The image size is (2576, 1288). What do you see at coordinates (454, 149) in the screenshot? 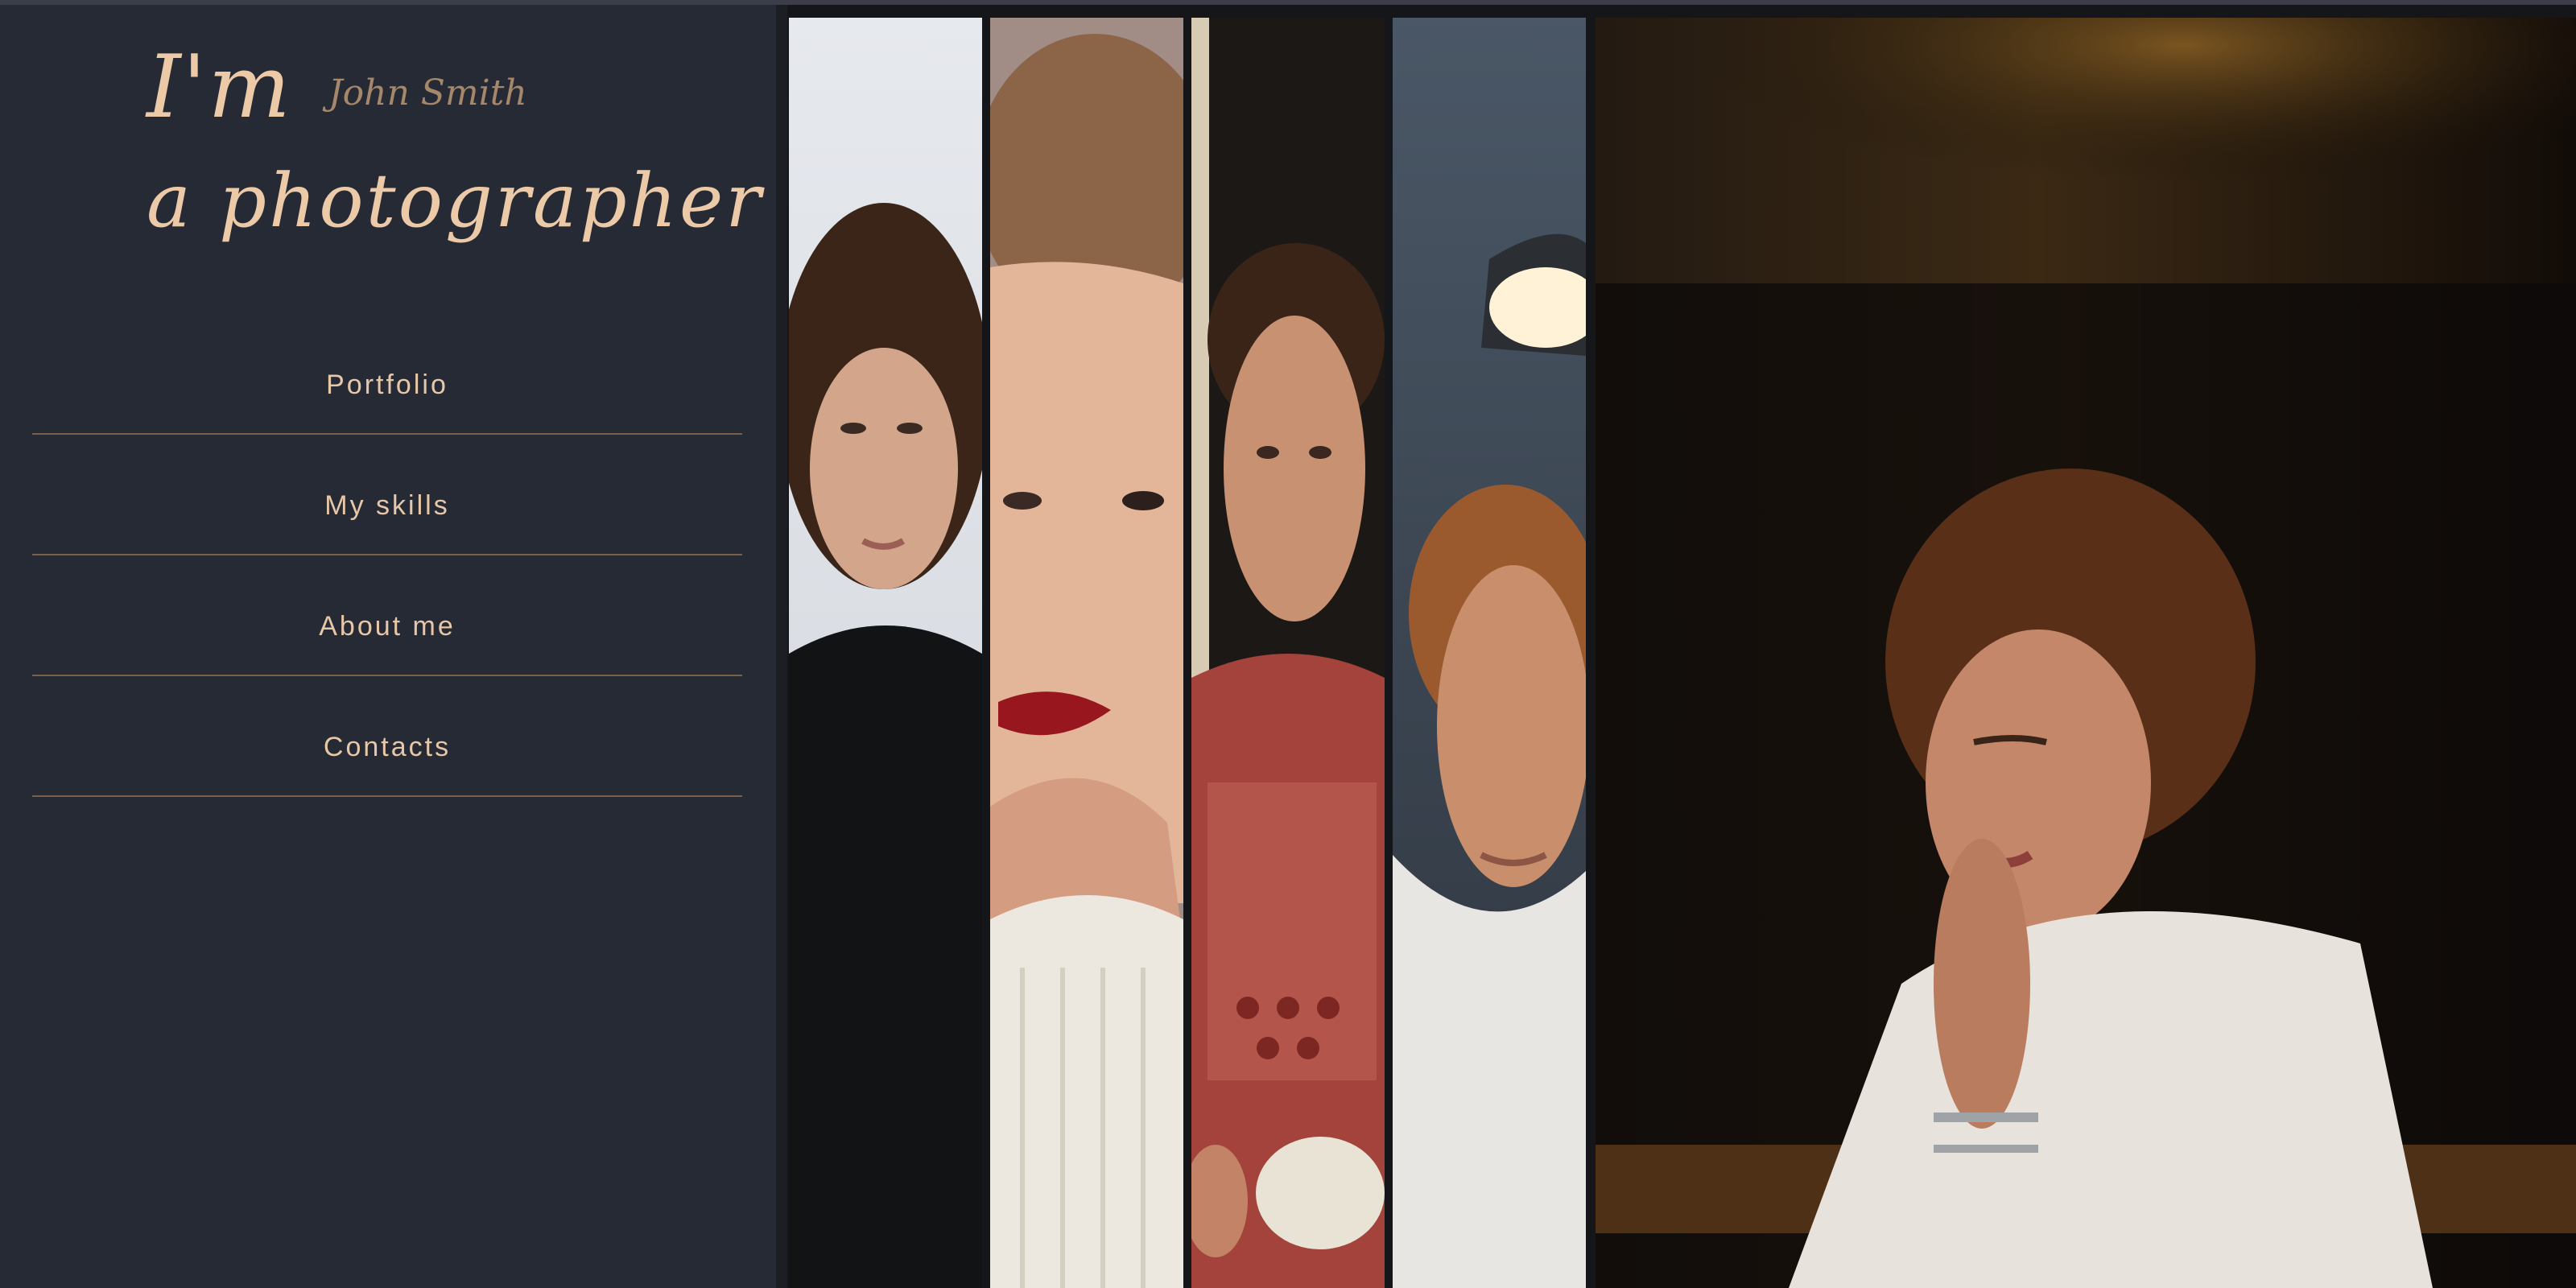
I see `site-logo: I'm John Smith a photographer` at bounding box center [454, 149].